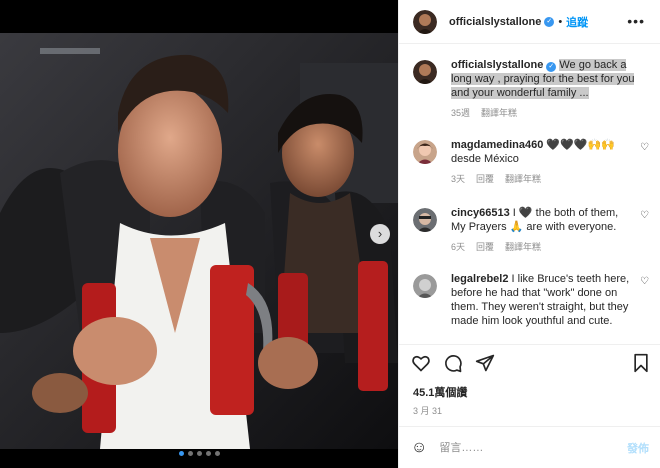 This screenshot has height=468, width=660. Describe the element at coordinates (577, 22) in the screenshot. I see `follow-button: 追蹤` at that location.